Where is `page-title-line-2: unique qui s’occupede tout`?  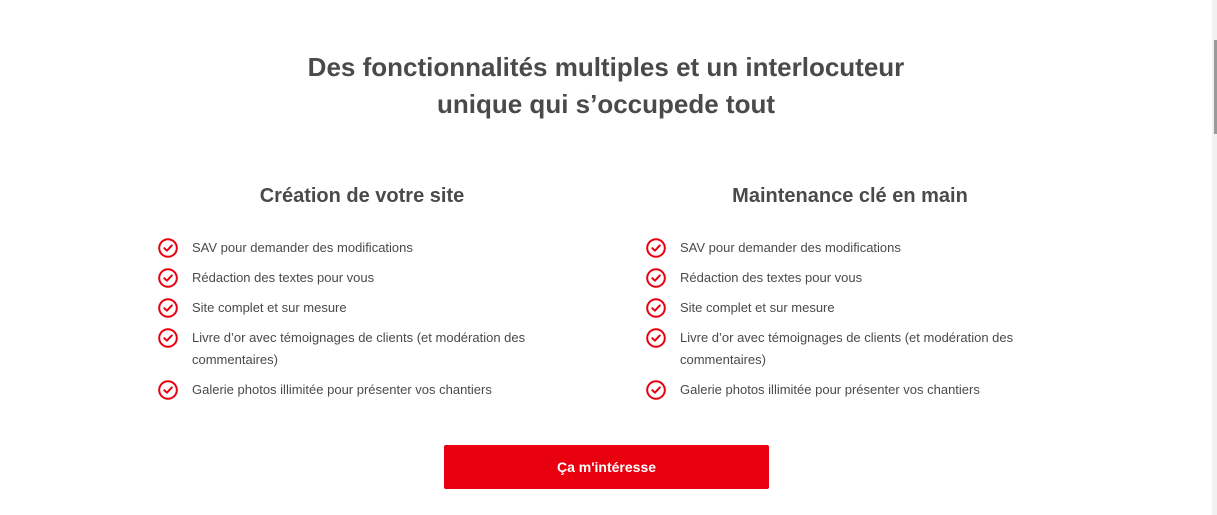 page-title-line-2: unique qui s’occupede tout is located at coordinates (606, 104).